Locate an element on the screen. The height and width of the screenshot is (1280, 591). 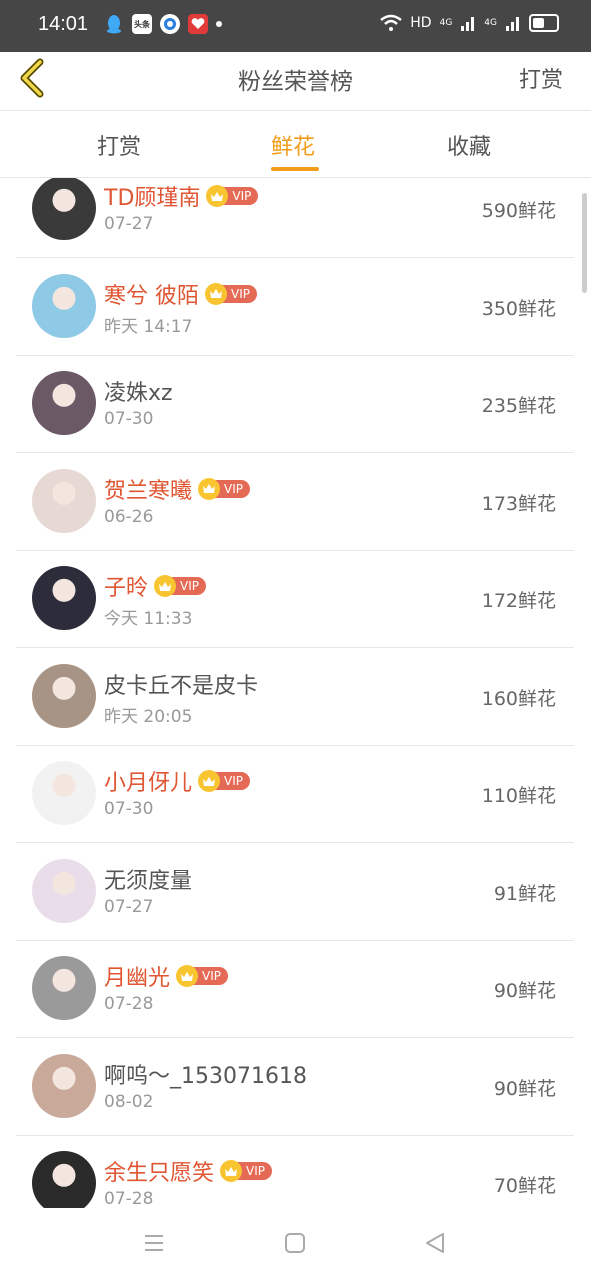
user-name: TD顾瑾南 is located at coordinates (152, 196).